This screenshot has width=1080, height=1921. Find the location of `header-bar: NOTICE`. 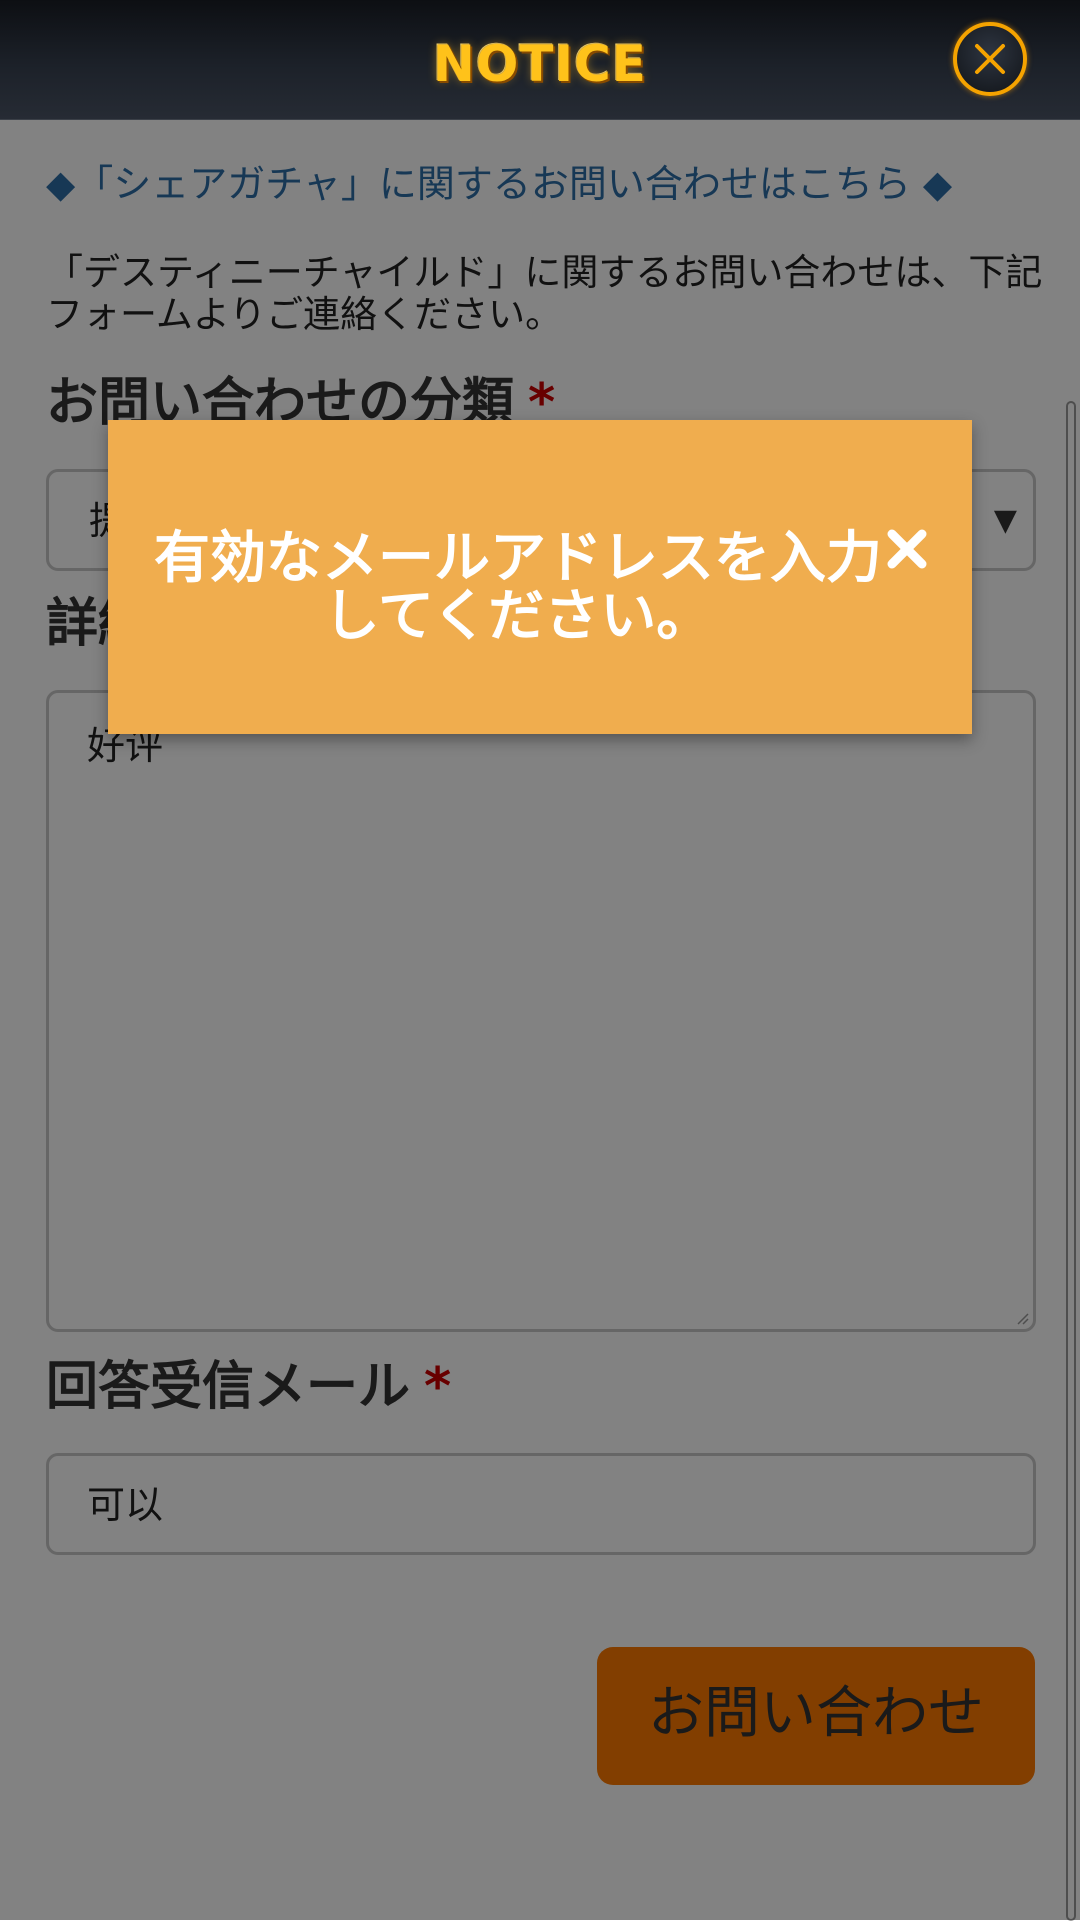

header-bar: NOTICE is located at coordinates (540, 60).